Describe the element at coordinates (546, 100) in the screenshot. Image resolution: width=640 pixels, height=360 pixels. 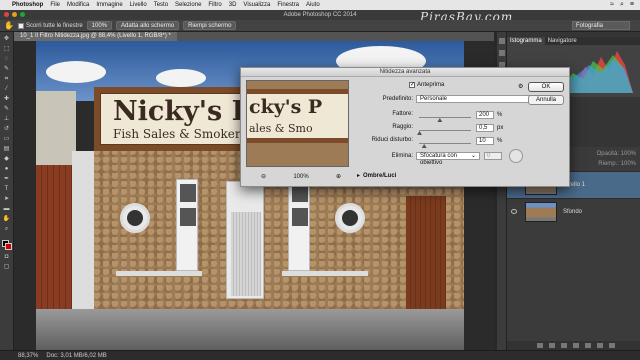
I see `cancel-button: Annulla` at that location.